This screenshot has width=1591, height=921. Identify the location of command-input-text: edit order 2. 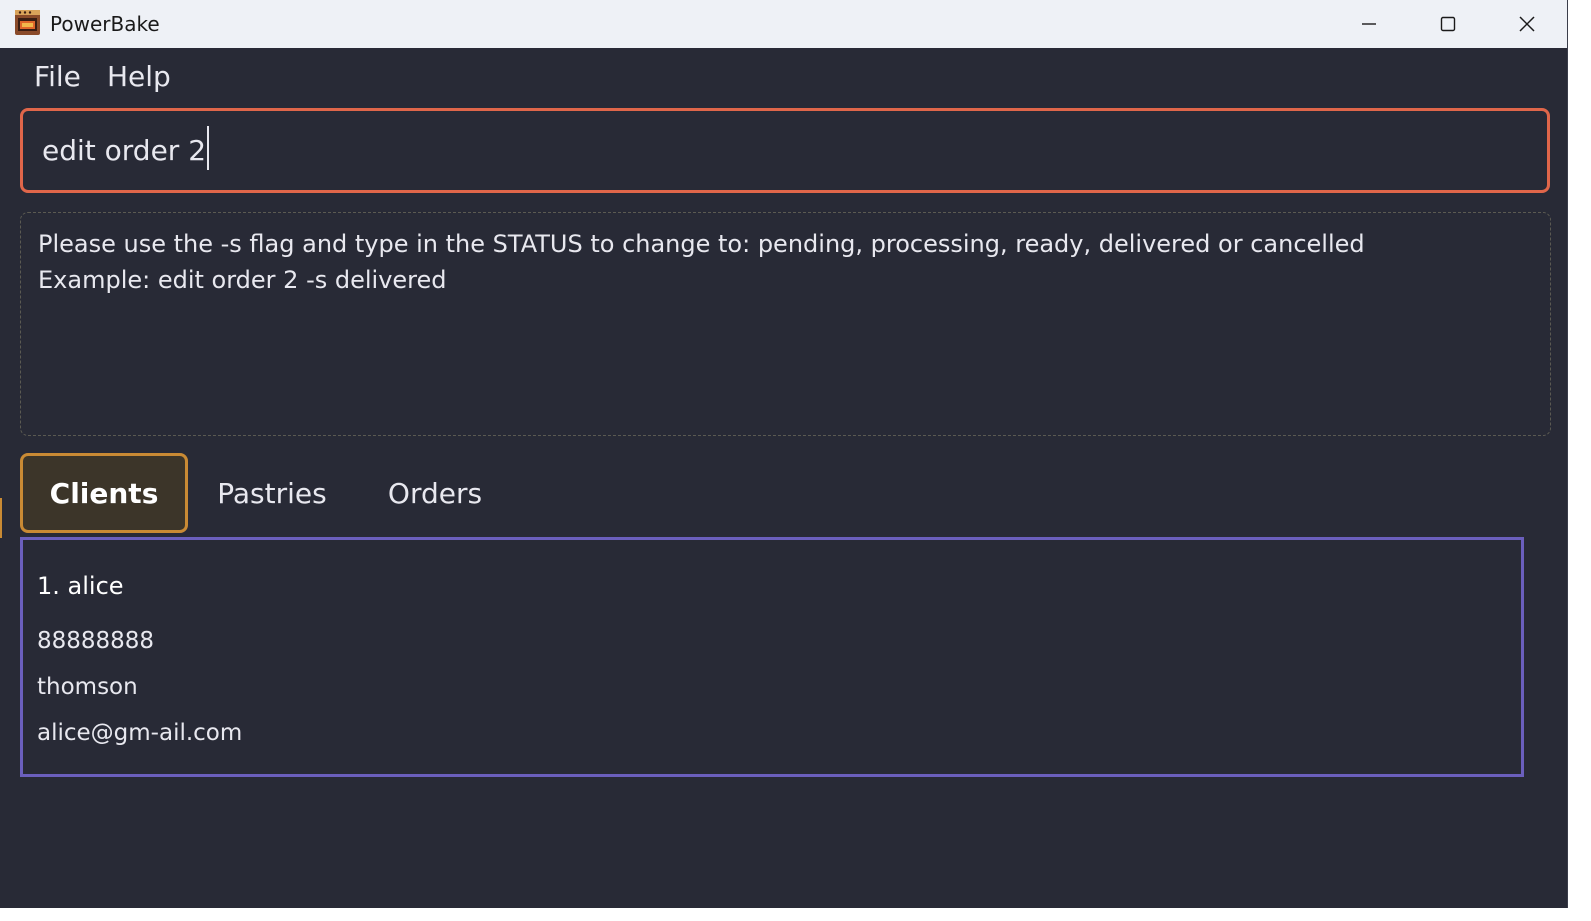
(124, 150).